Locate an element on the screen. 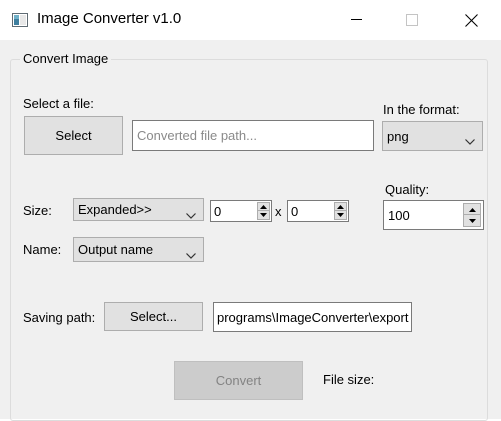  saving-path-label: Saving path: is located at coordinates (59, 317).